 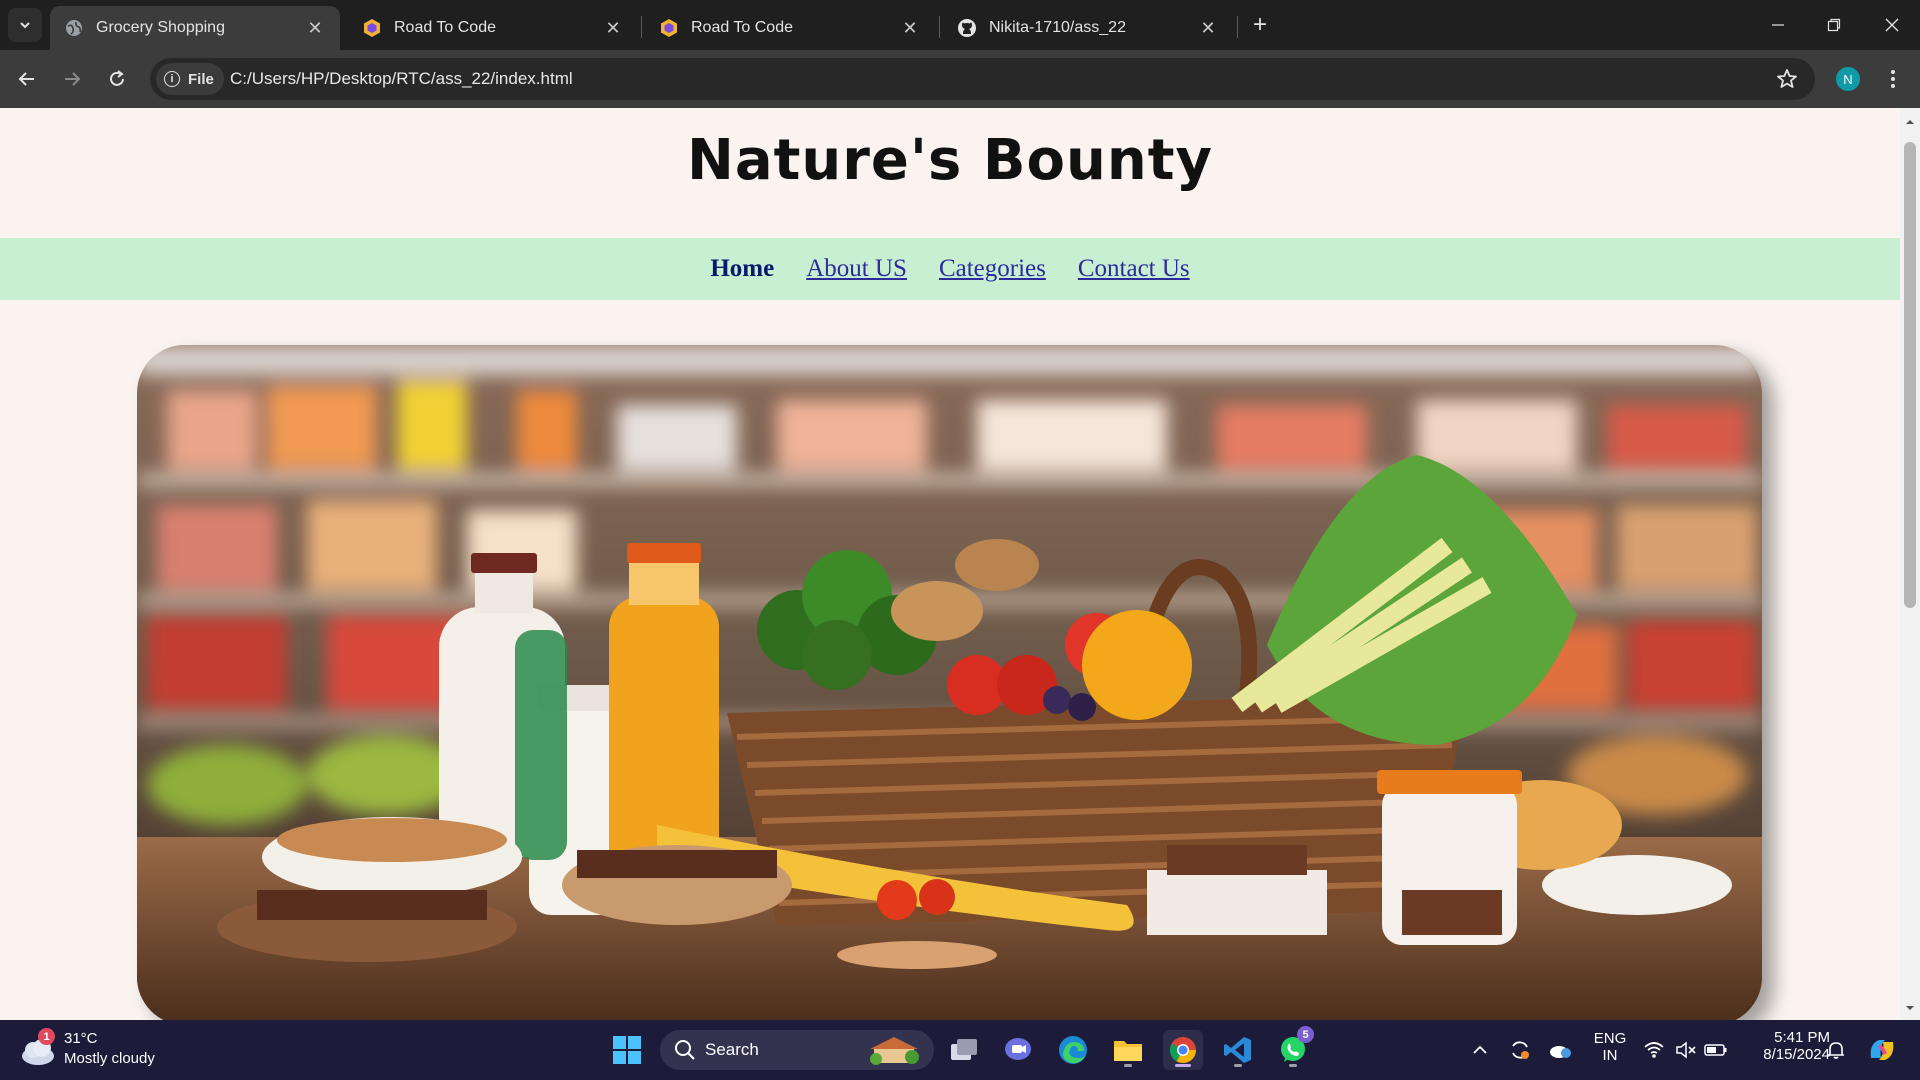 I want to click on onedrive-tray-button, so click(x=1560, y=1050).